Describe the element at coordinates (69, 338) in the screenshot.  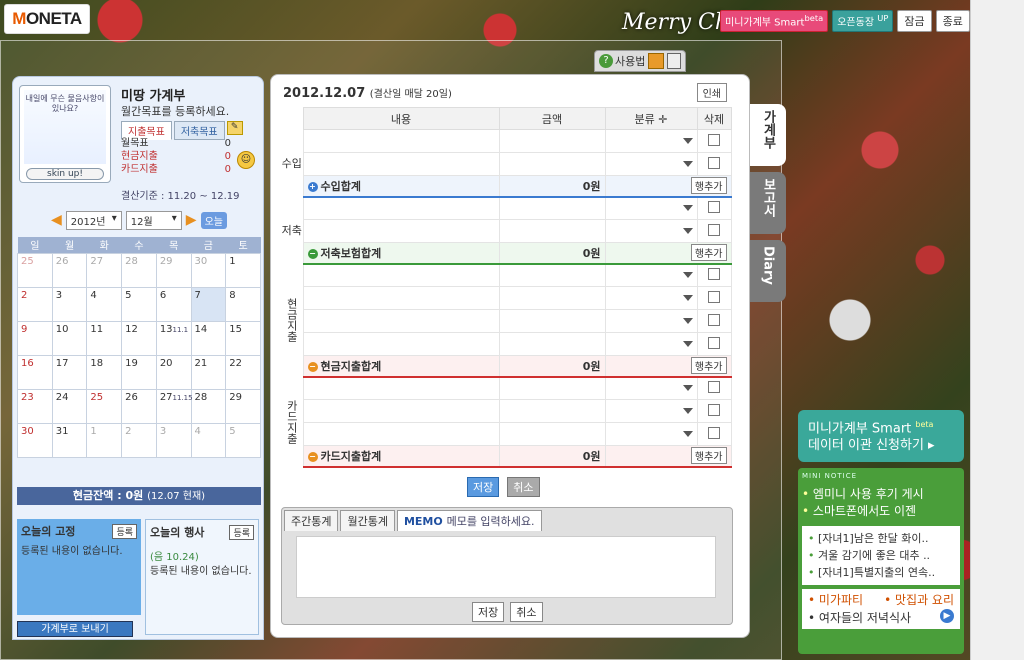
I see `calendar-day: 10` at that location.